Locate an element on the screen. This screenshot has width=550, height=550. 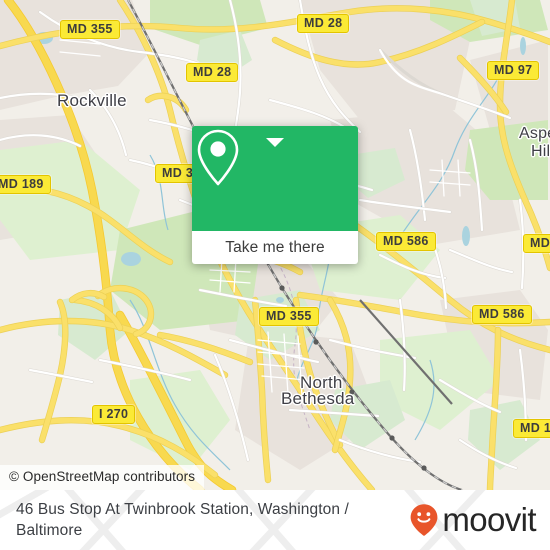
take-me-there-label: Take me there is located at coordinates (275, 247).